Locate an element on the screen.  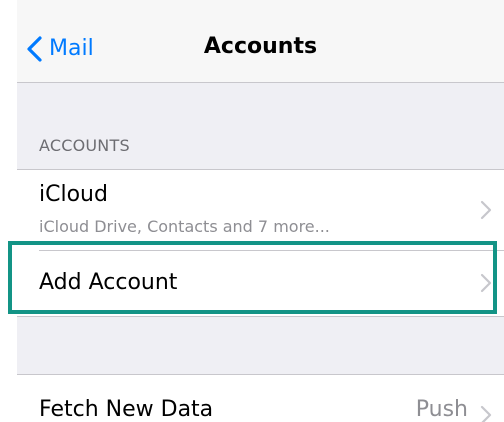
fetch-group: Fetch New Data Push is located at coordinates (260, 398).